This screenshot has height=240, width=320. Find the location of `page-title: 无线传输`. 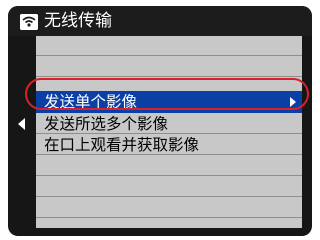

page-title: 无线传输 is located at coordinates (78, 21).